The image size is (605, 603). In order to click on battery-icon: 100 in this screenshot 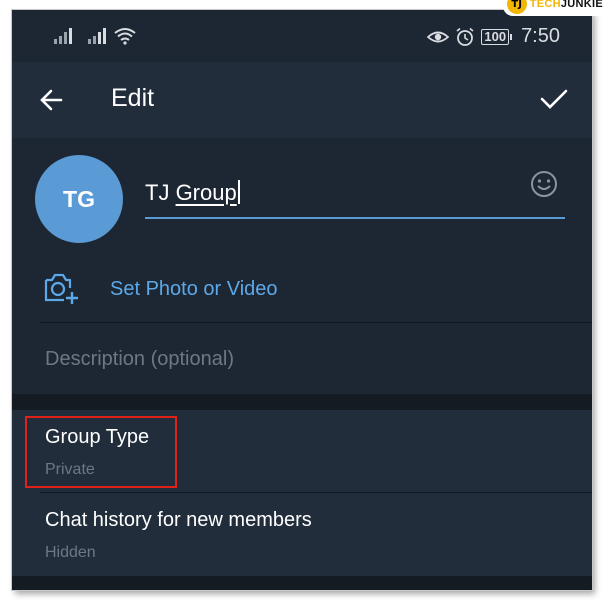, I will do `click(496, 36)`.